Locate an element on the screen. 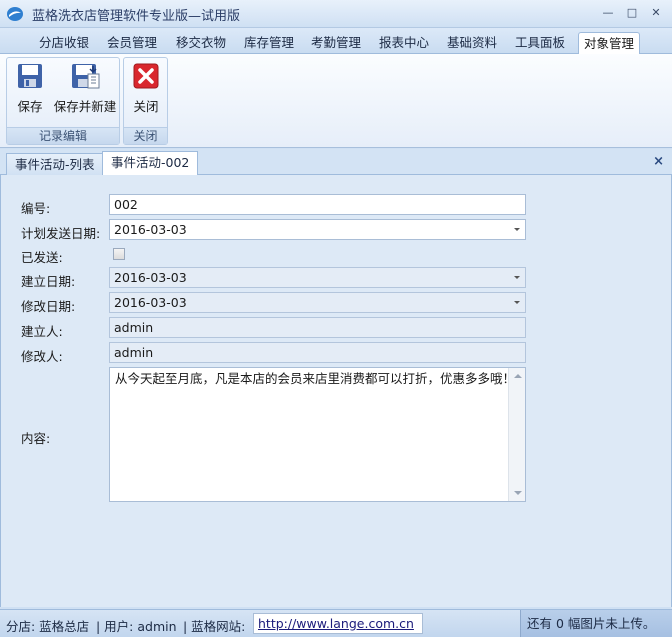 This screenshot has width=672, height=637. tab-reports: 报表中心 is located at coordinates (404, 43).